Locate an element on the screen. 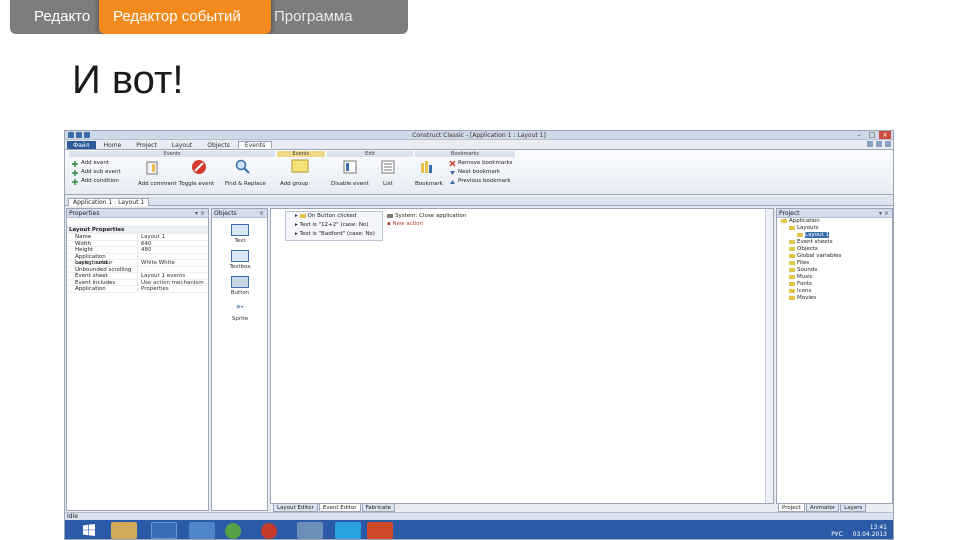 Image resolution: width=960 pixels, height=540 pixels. tree-item-label: Sounds is located at coordinates (807, 270).